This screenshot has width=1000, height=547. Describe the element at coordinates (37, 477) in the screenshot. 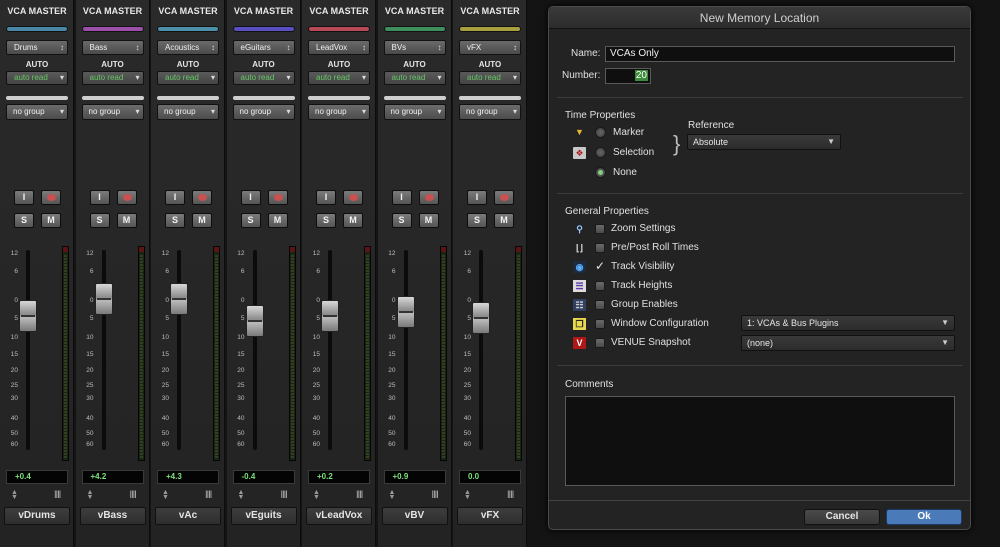

I see `volume-readout: +0.4` at that location.